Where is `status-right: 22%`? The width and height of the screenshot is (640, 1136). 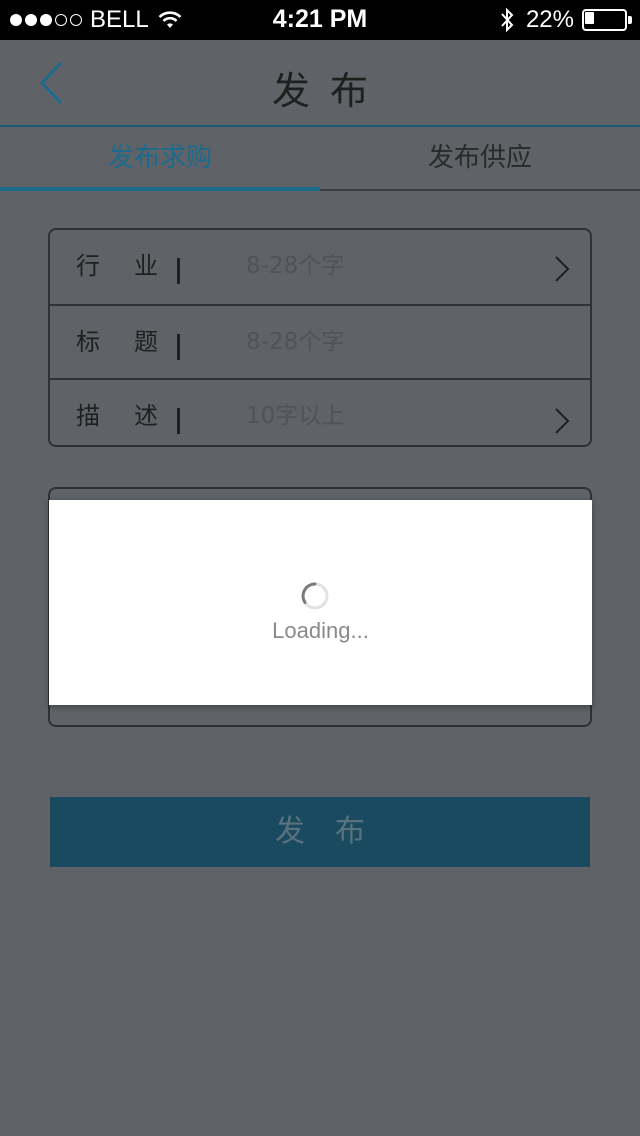
status-right: 22% is located at coordinates (566, 20).